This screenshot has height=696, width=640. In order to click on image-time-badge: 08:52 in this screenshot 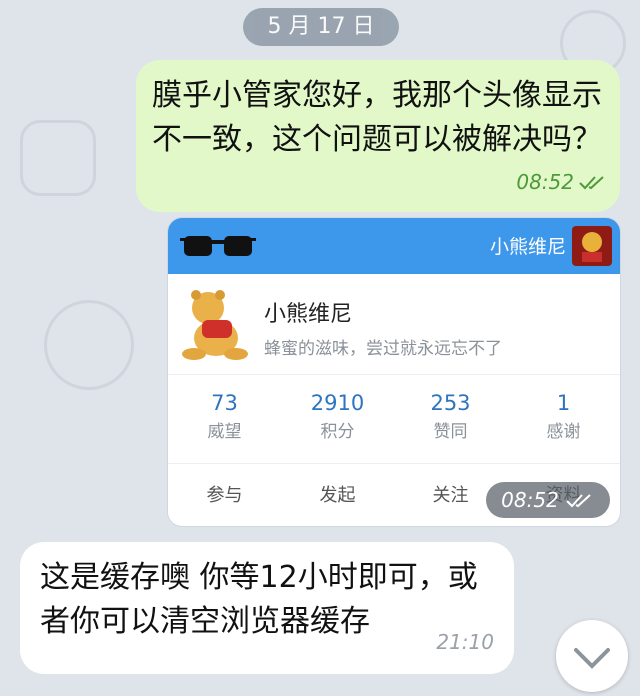, I will do `click(548, 500)`.